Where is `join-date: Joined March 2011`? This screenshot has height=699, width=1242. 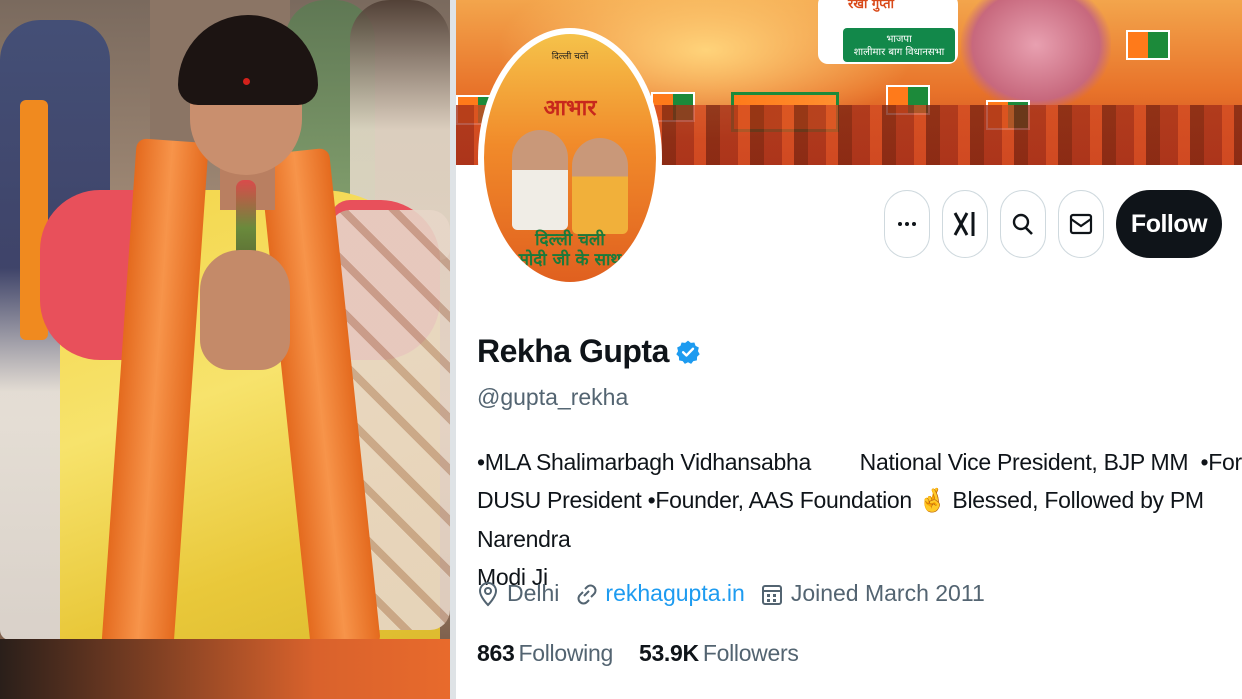
join-date: Joined March 2011 is located at coordinates (873, 593).